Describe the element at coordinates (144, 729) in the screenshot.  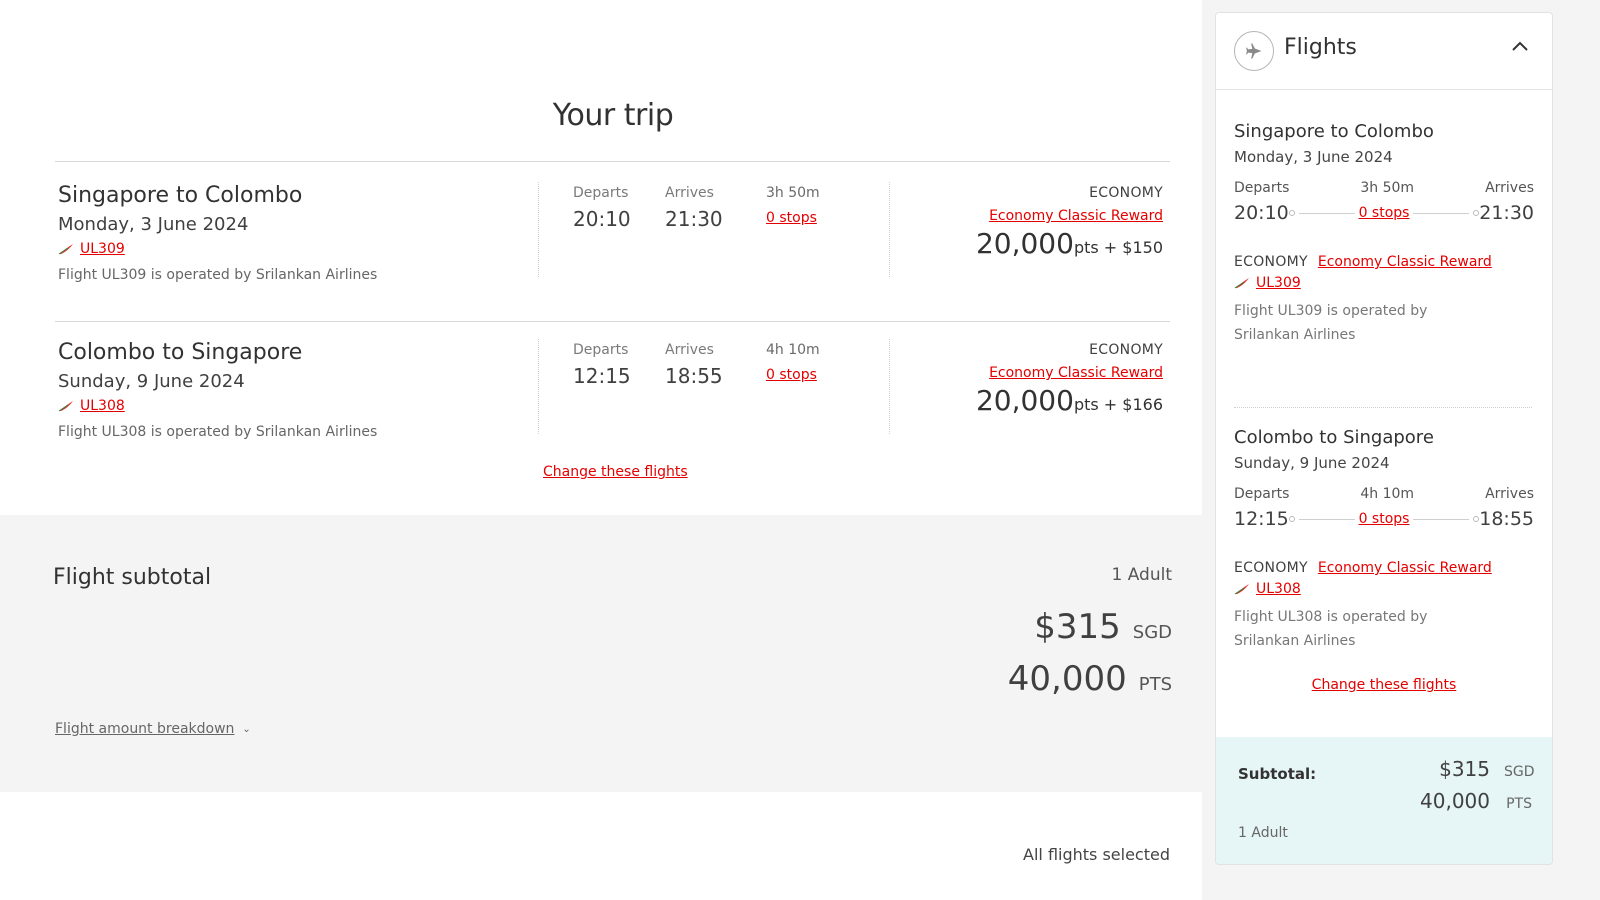
I see `breakdown-link: Flight amount breakdown` at that location.